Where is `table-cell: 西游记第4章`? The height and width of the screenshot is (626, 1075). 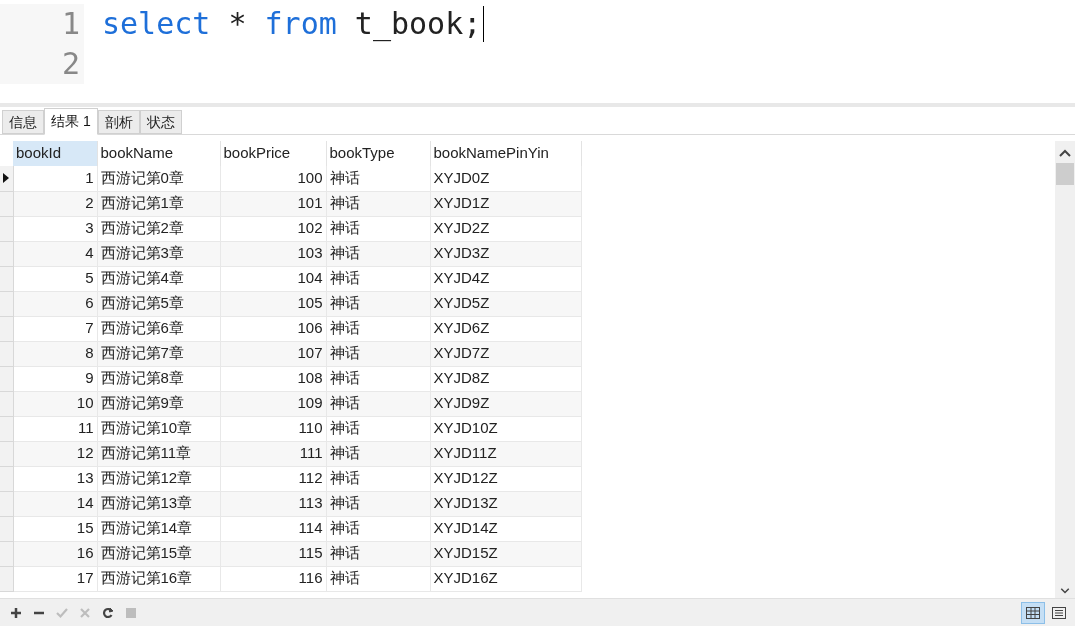
table-cell: 西游记第4章 is located at coordinates (158, 278).